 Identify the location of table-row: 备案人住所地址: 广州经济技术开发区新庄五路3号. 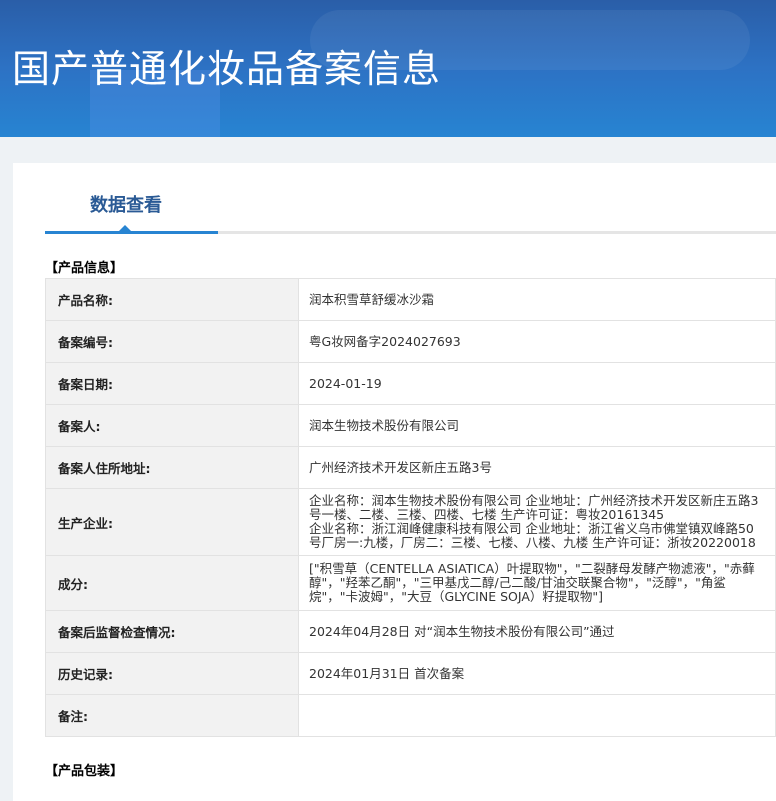
(410, 467).